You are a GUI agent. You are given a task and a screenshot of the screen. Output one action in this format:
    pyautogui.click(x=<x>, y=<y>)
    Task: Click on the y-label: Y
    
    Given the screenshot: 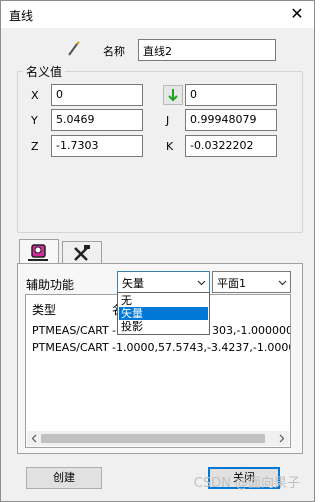 What is the action you would take?
    pyautogui.click(x=34, y=120)
    